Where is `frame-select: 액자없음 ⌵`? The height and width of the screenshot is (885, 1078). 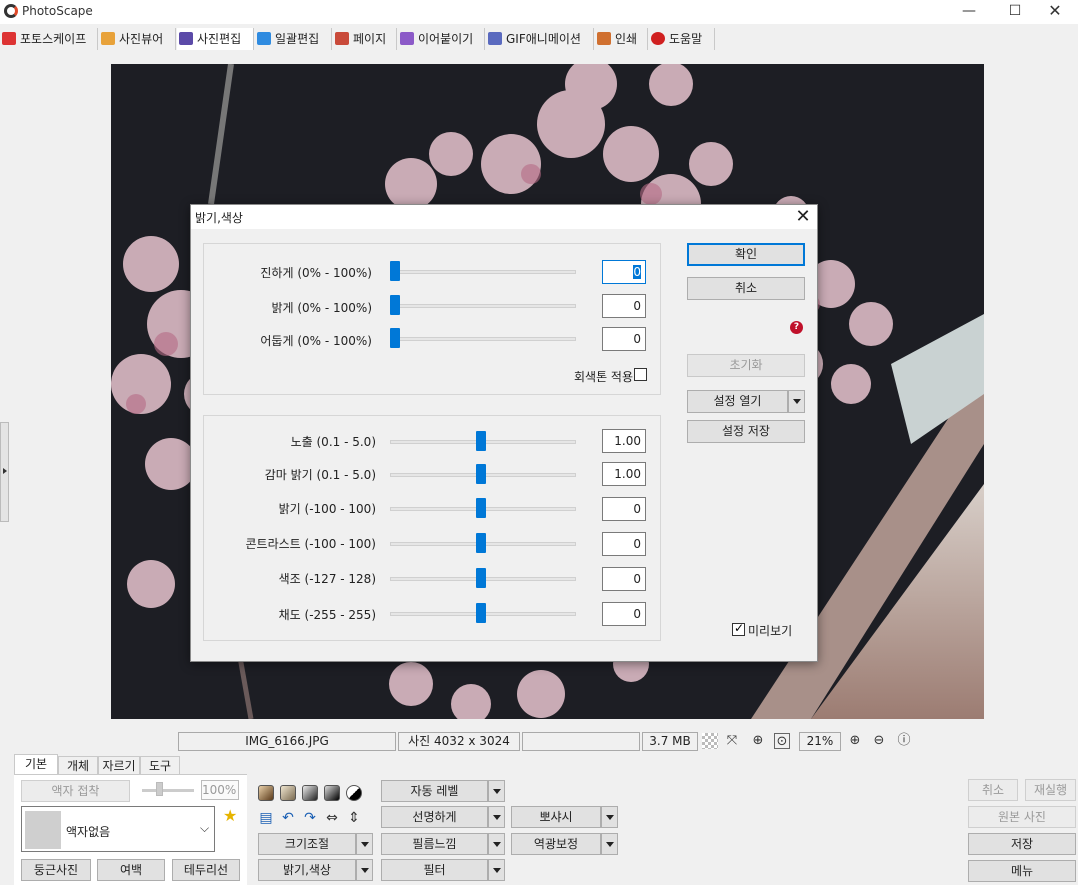
frame-select: 액자없음 ⌵ is located at coordinates (118, 829).